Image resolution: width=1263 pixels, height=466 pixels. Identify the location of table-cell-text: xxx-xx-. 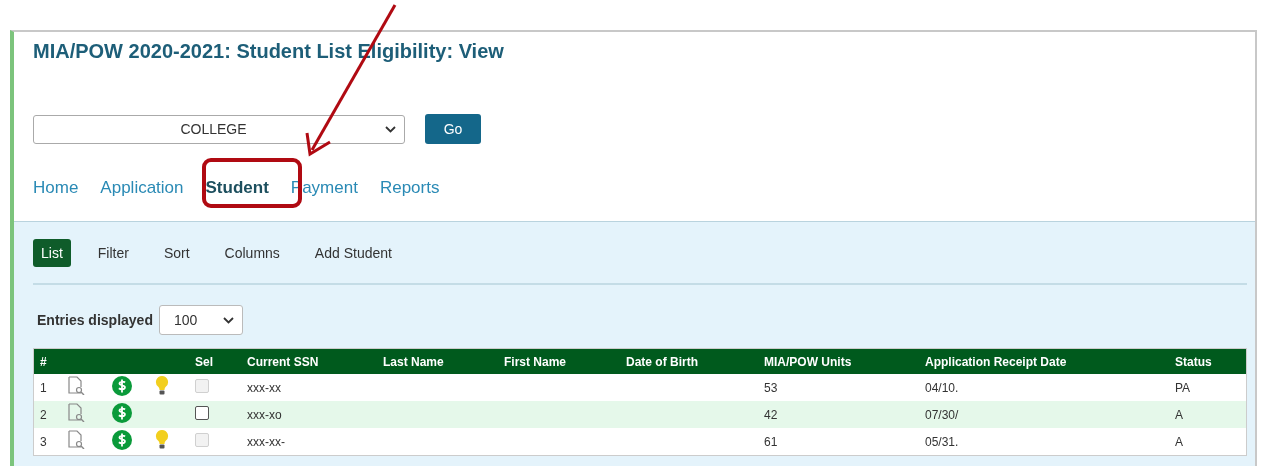
(266, 441).